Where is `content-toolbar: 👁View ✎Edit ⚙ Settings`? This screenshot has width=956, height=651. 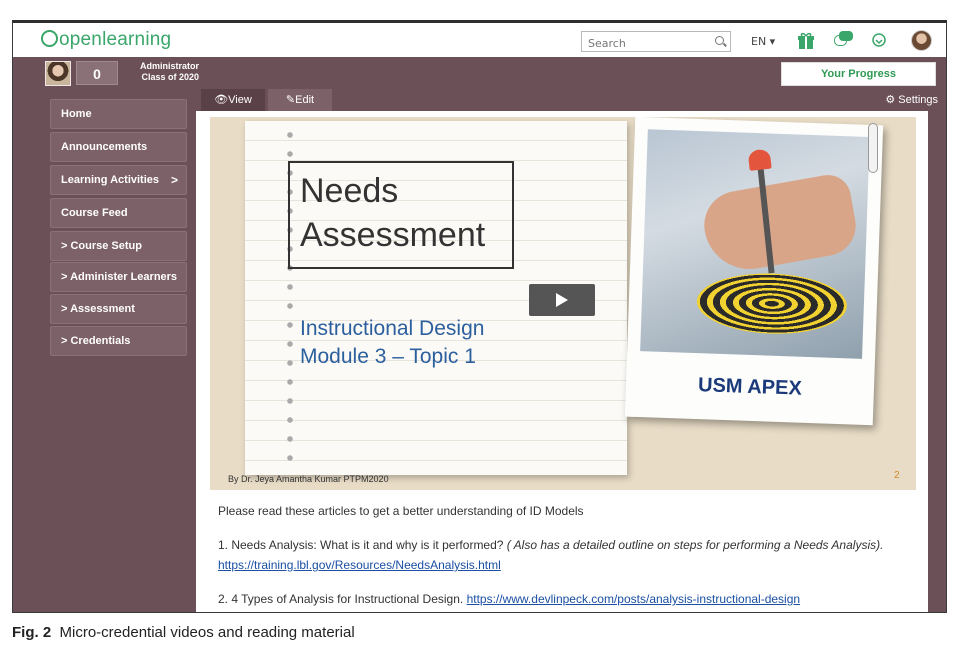 content-toolbar: 👁View ✎Edit ⚙ Settings is located at coordinates (571, 100).